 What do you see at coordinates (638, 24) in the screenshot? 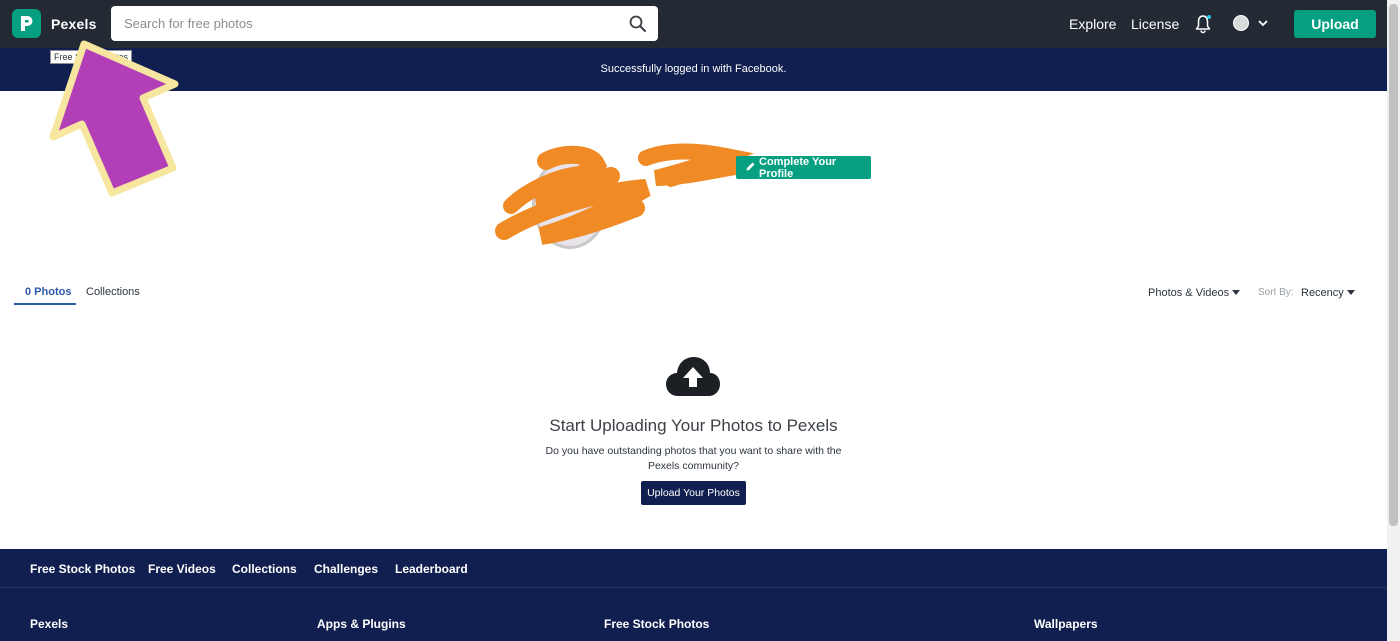
I see `search-icon` at bounding box center [638, 24].